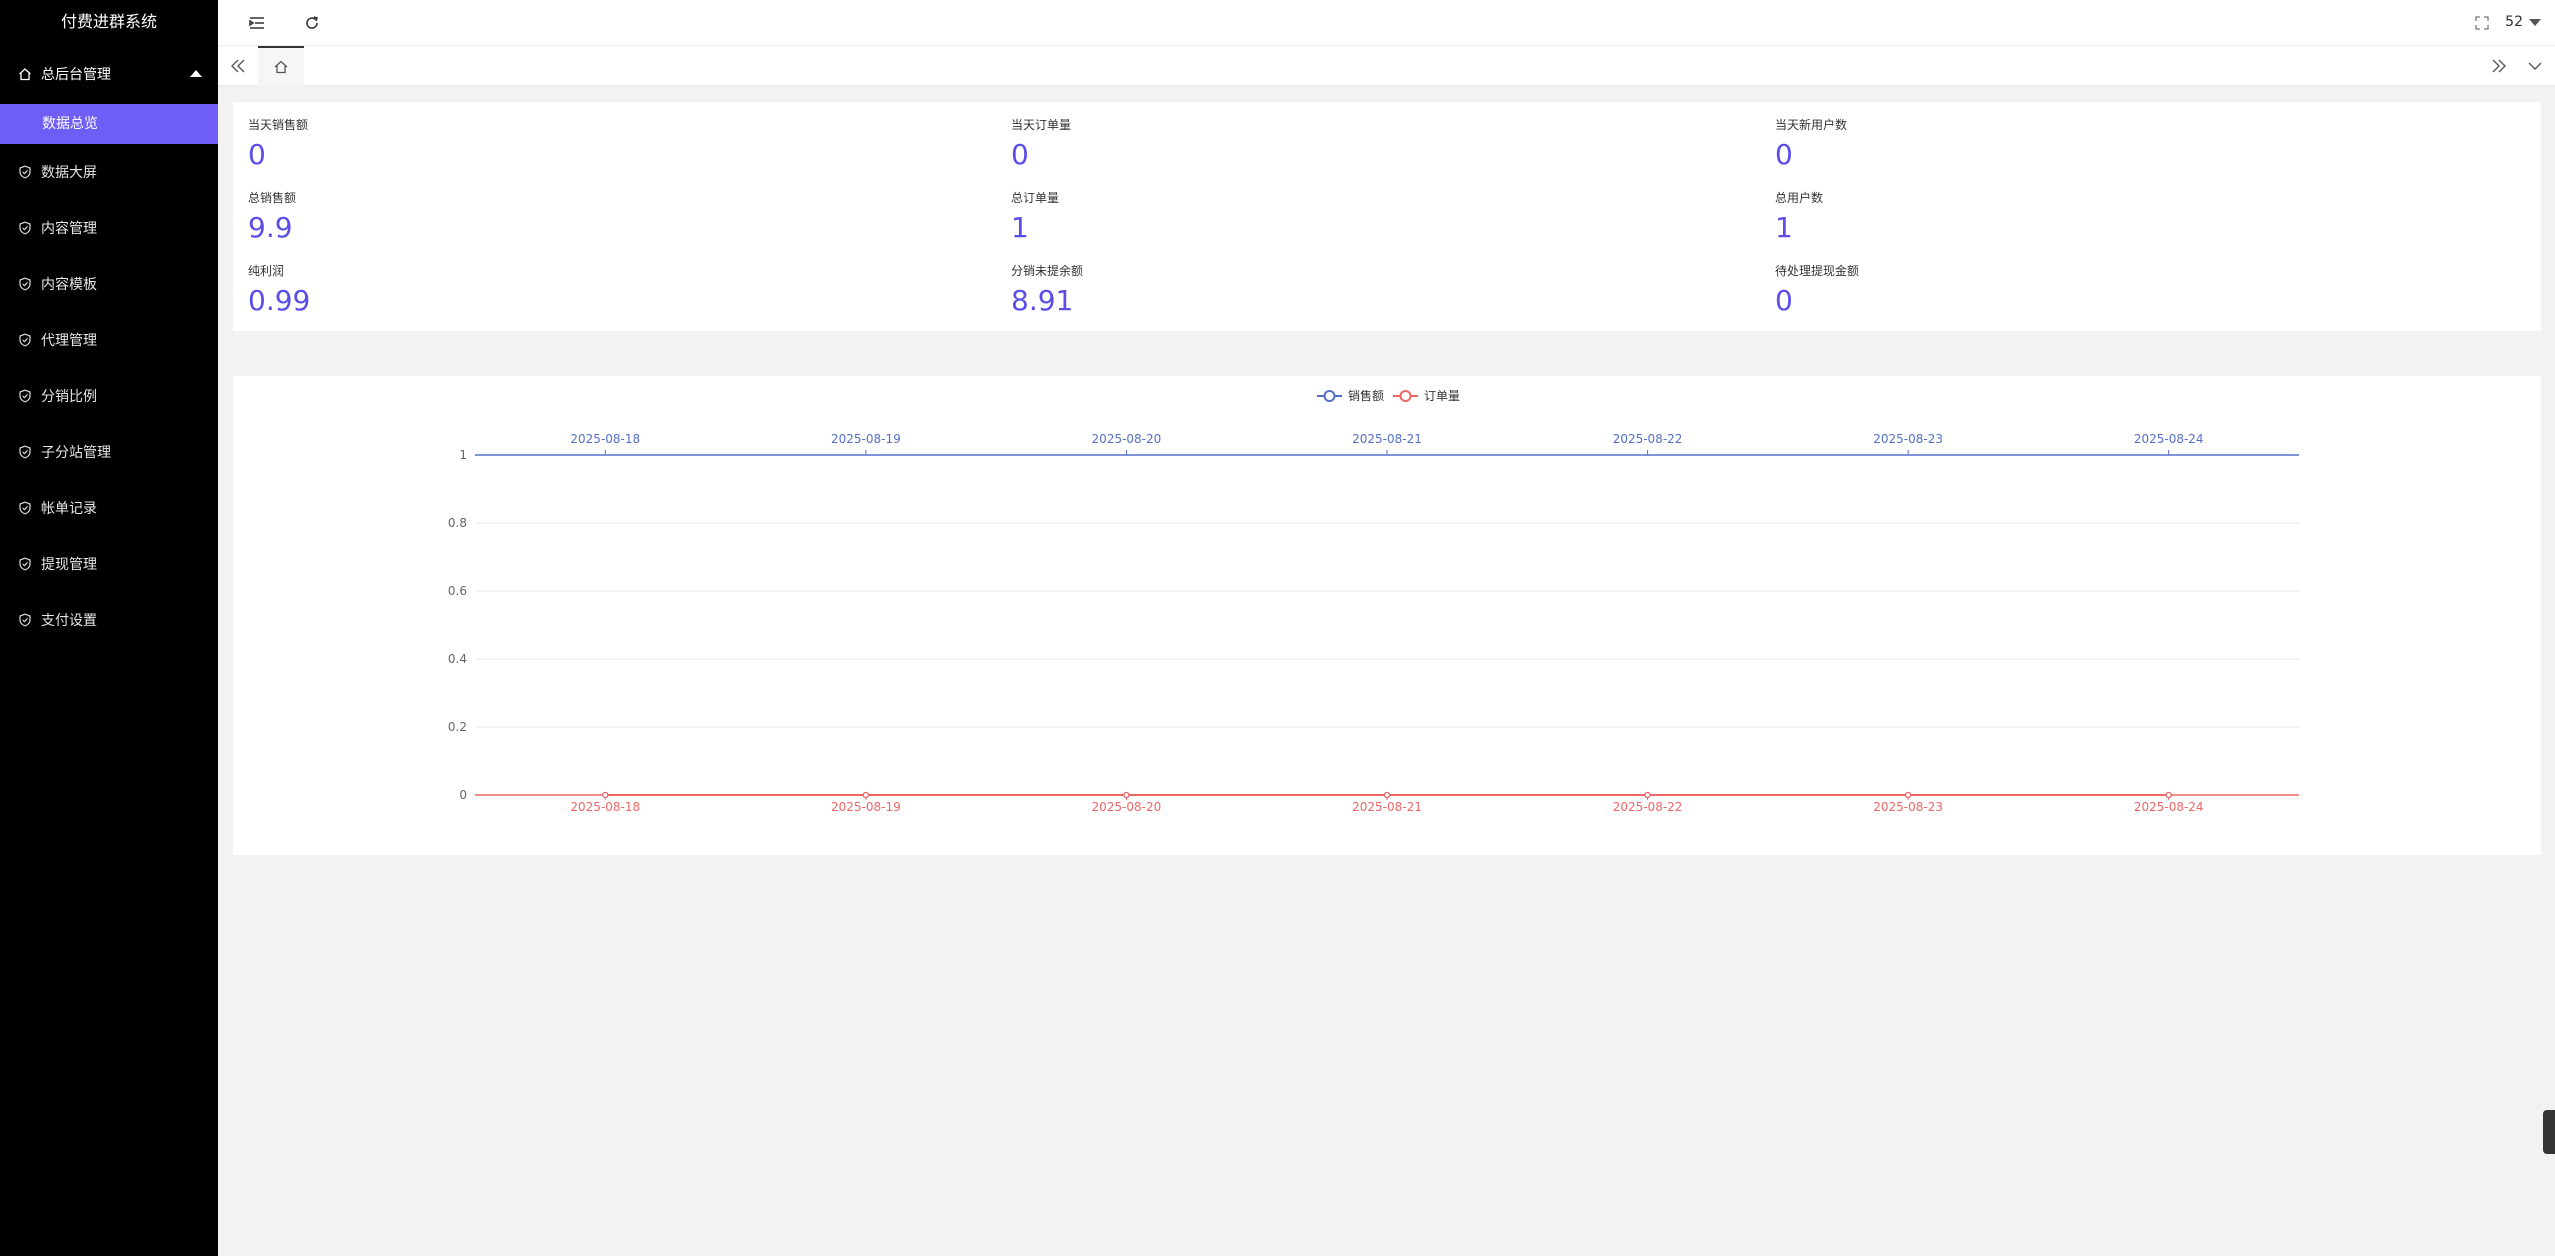  What do you see at coordinates (2169, 807) in the screenshot?
I see `x-tick-label-bottom: 2025-08-24` at bounding box center [2169, 807].